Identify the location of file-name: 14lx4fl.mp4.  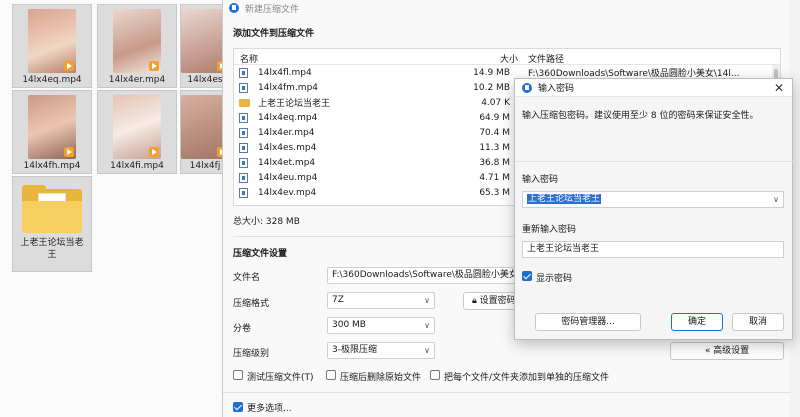
(285, 72).